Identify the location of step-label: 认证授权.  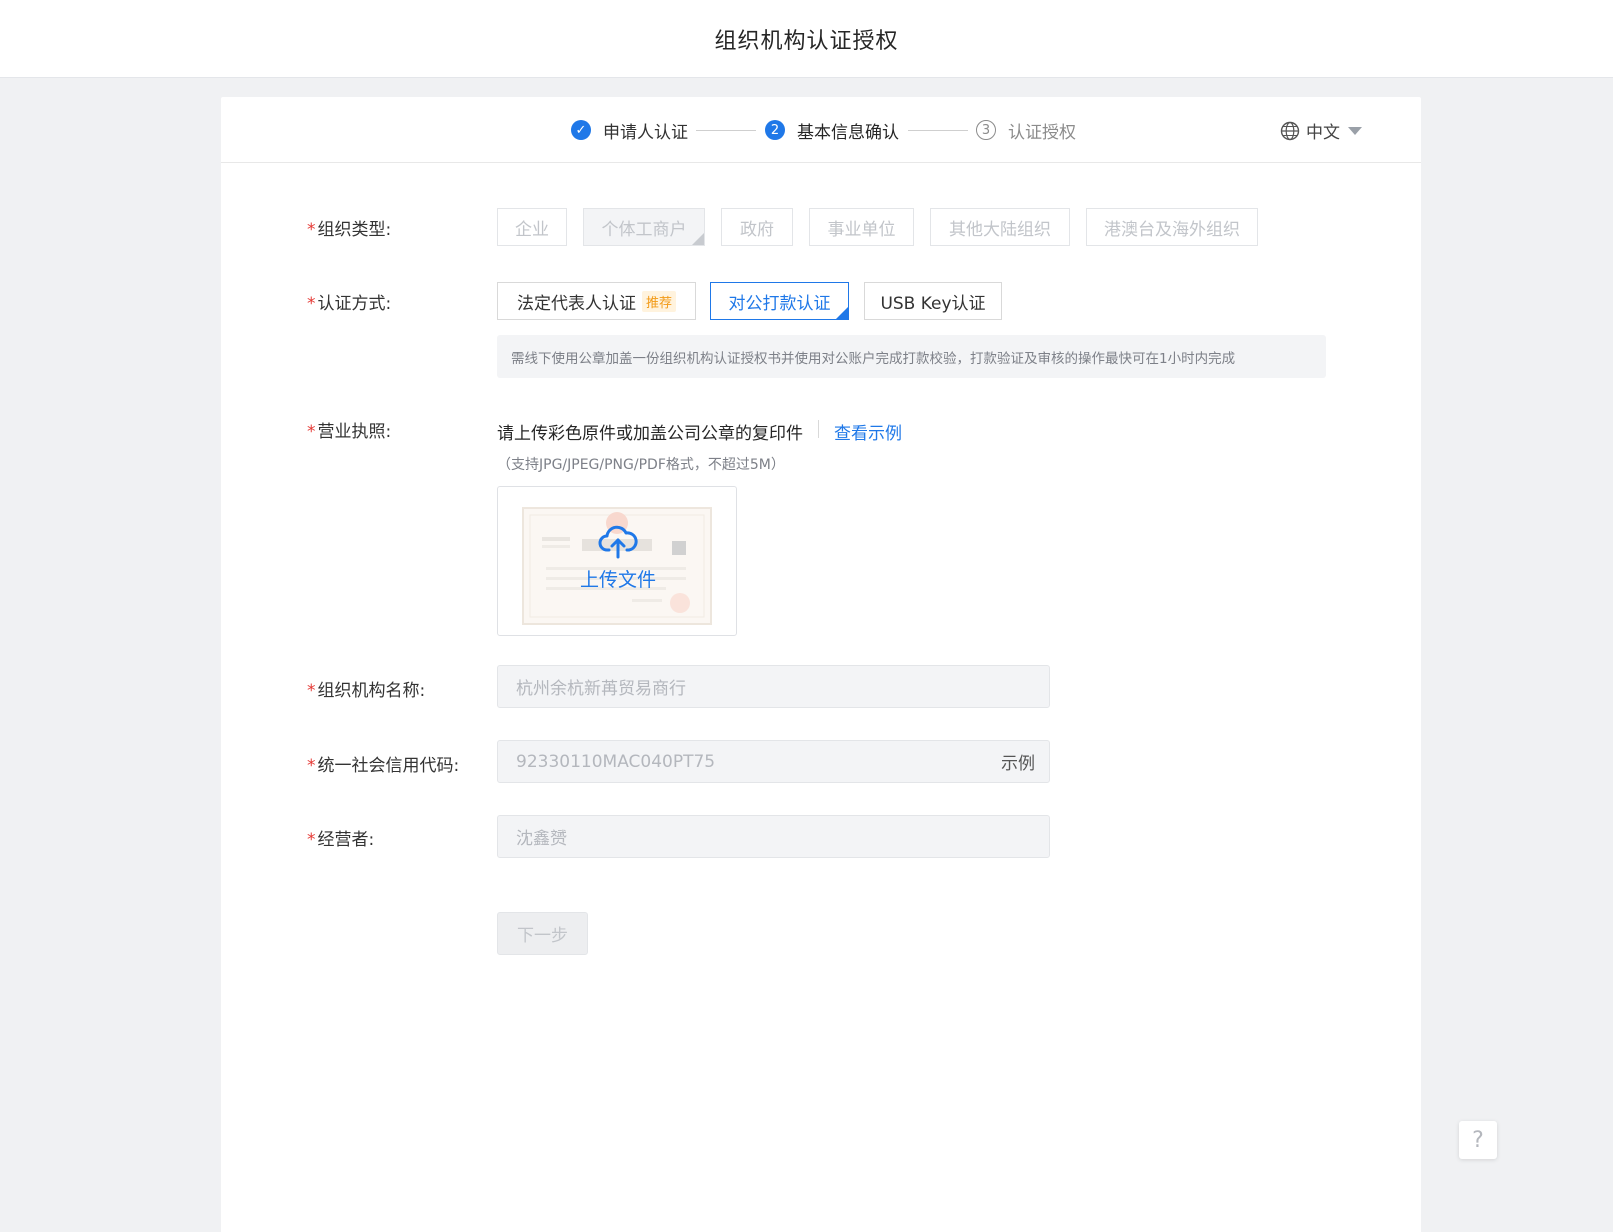
(1042, 132).